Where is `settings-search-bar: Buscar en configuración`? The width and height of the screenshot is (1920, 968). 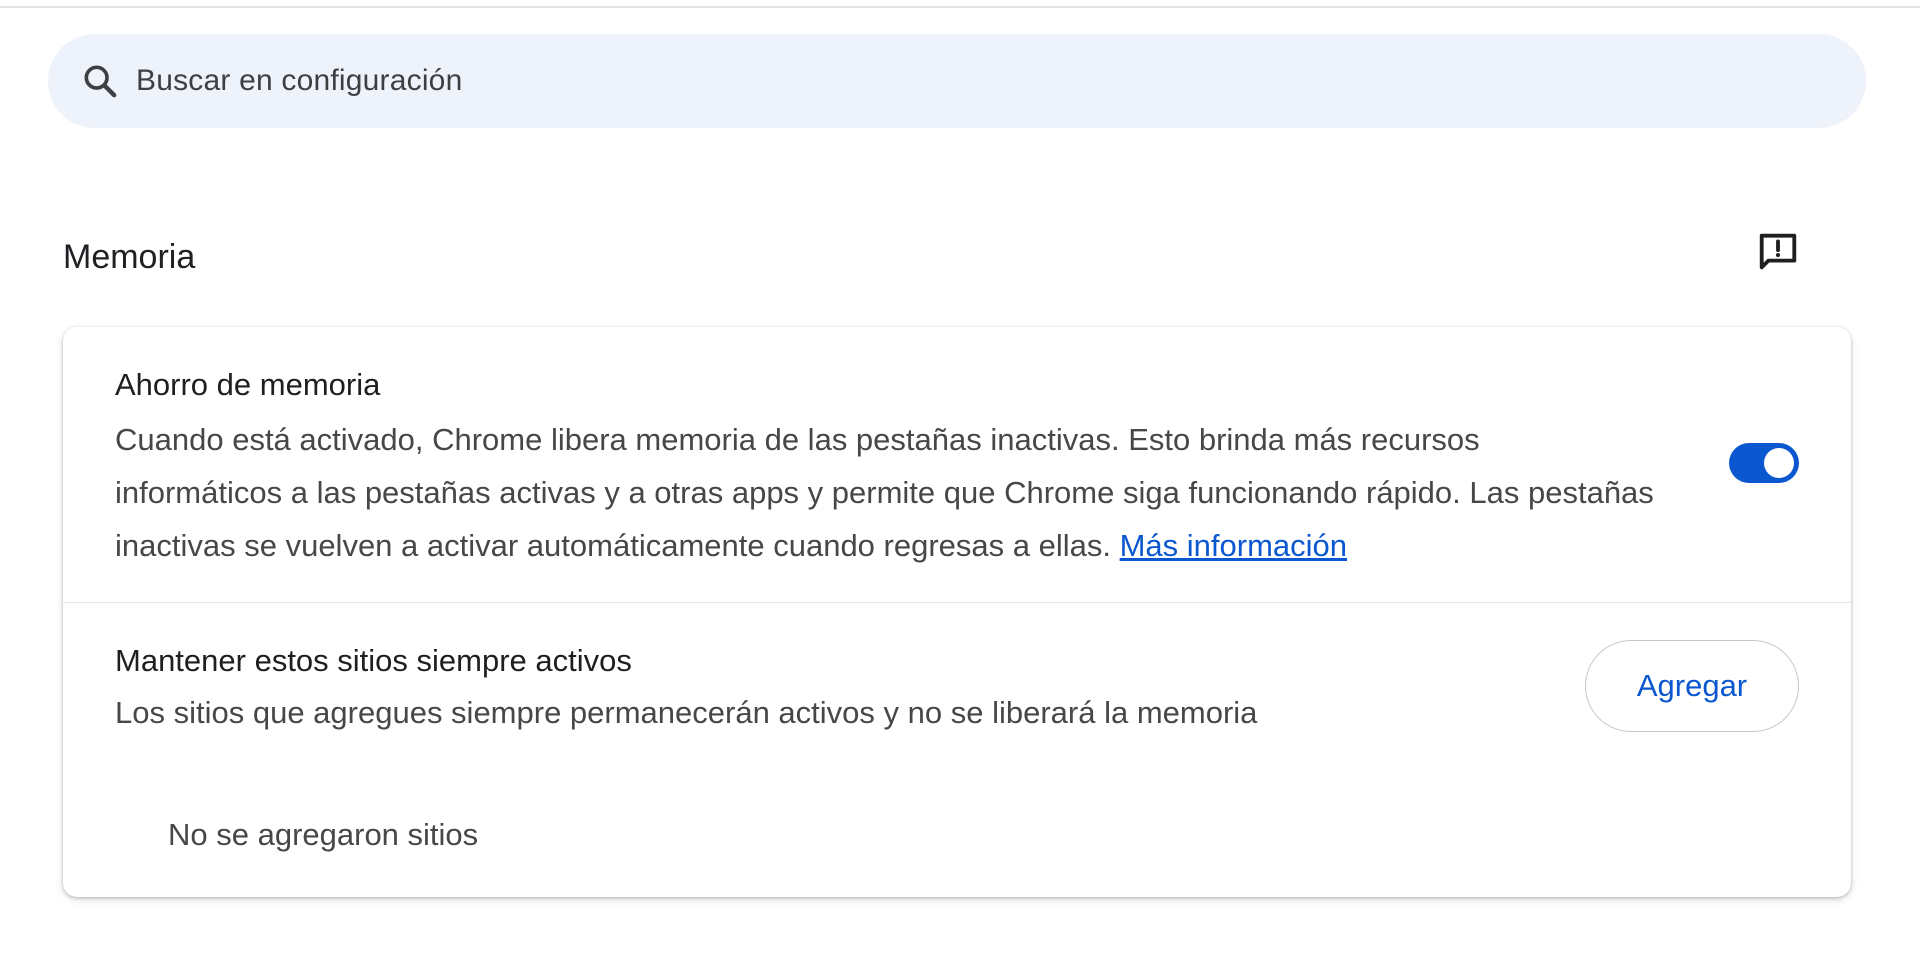 settings-search-bar: Buscar en configuración is located at coordinates (957, 81).